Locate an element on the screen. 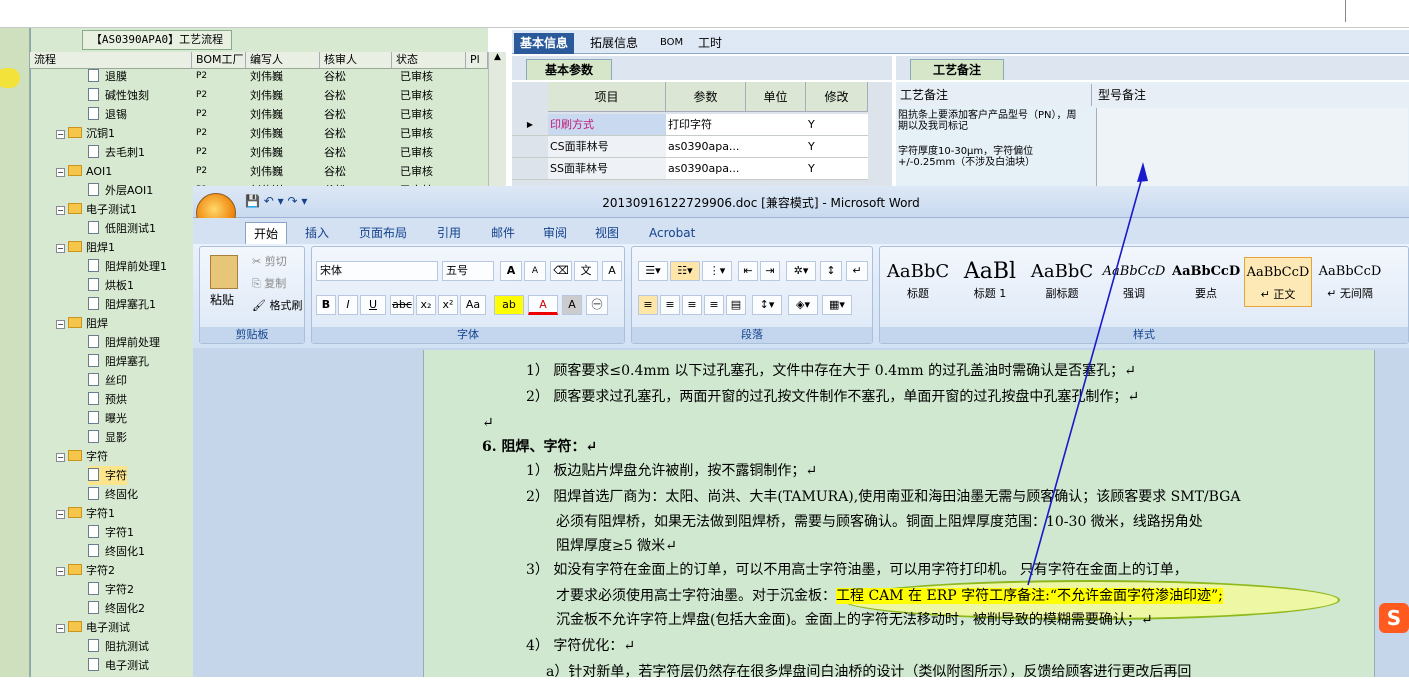 Image resolution: width=1409 pixels, height=684 pixels. arrow-head-icon is located at coordinates (1142, 172).